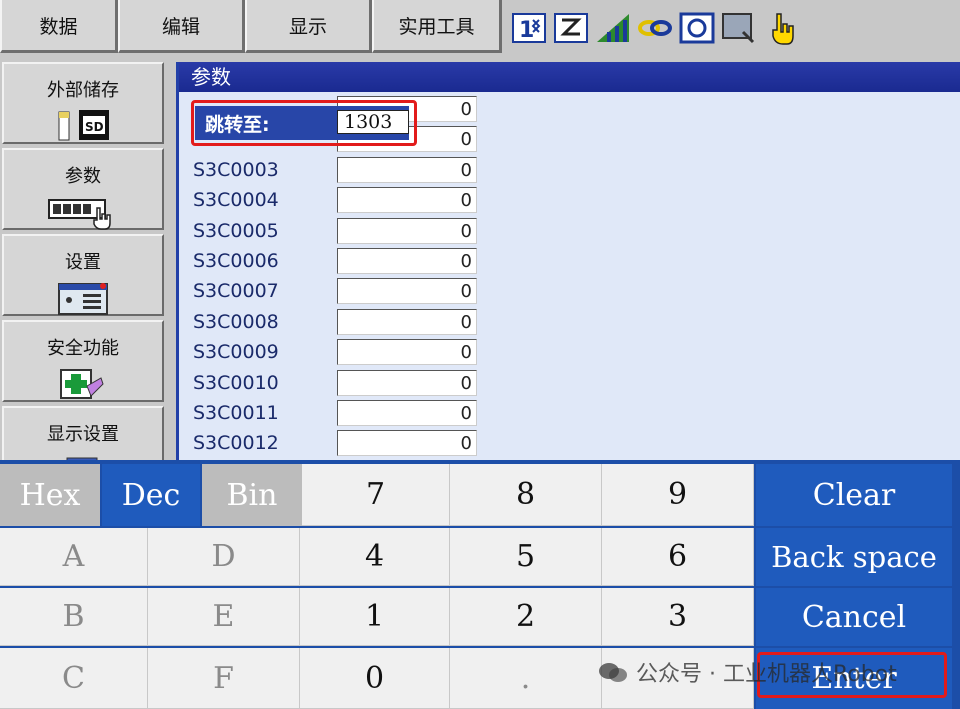  What do you see at coordinates (83, 262) in the screenshot?
I see `side-button-label: 设置` at bounding box center [83, 262].